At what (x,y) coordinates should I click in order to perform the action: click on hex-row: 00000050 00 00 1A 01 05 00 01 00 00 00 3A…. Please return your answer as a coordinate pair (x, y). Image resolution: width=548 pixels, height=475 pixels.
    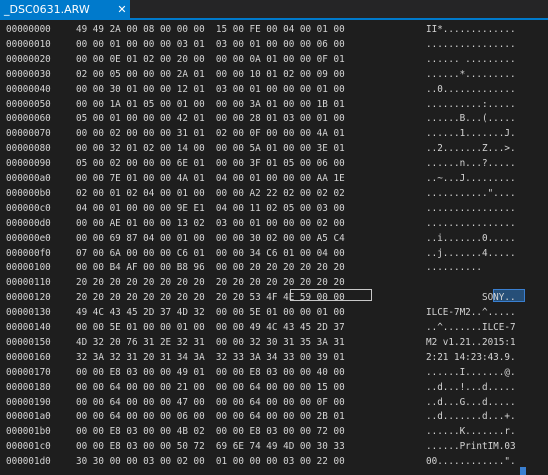
    Looking at the image, I should click on (274, 105).